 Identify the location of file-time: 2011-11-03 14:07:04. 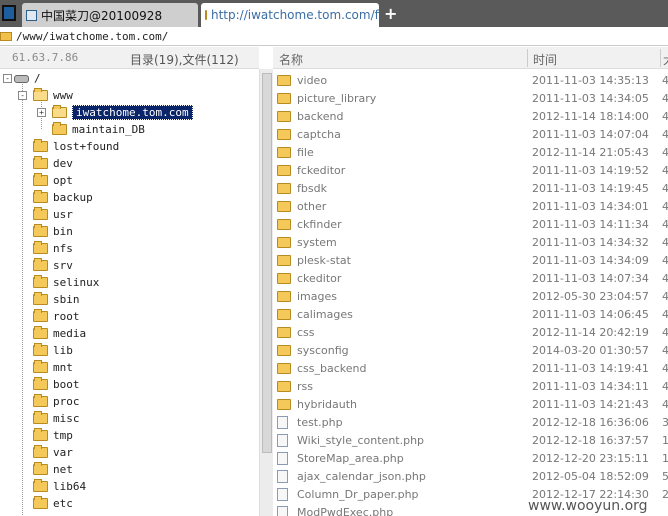
(590, 134).